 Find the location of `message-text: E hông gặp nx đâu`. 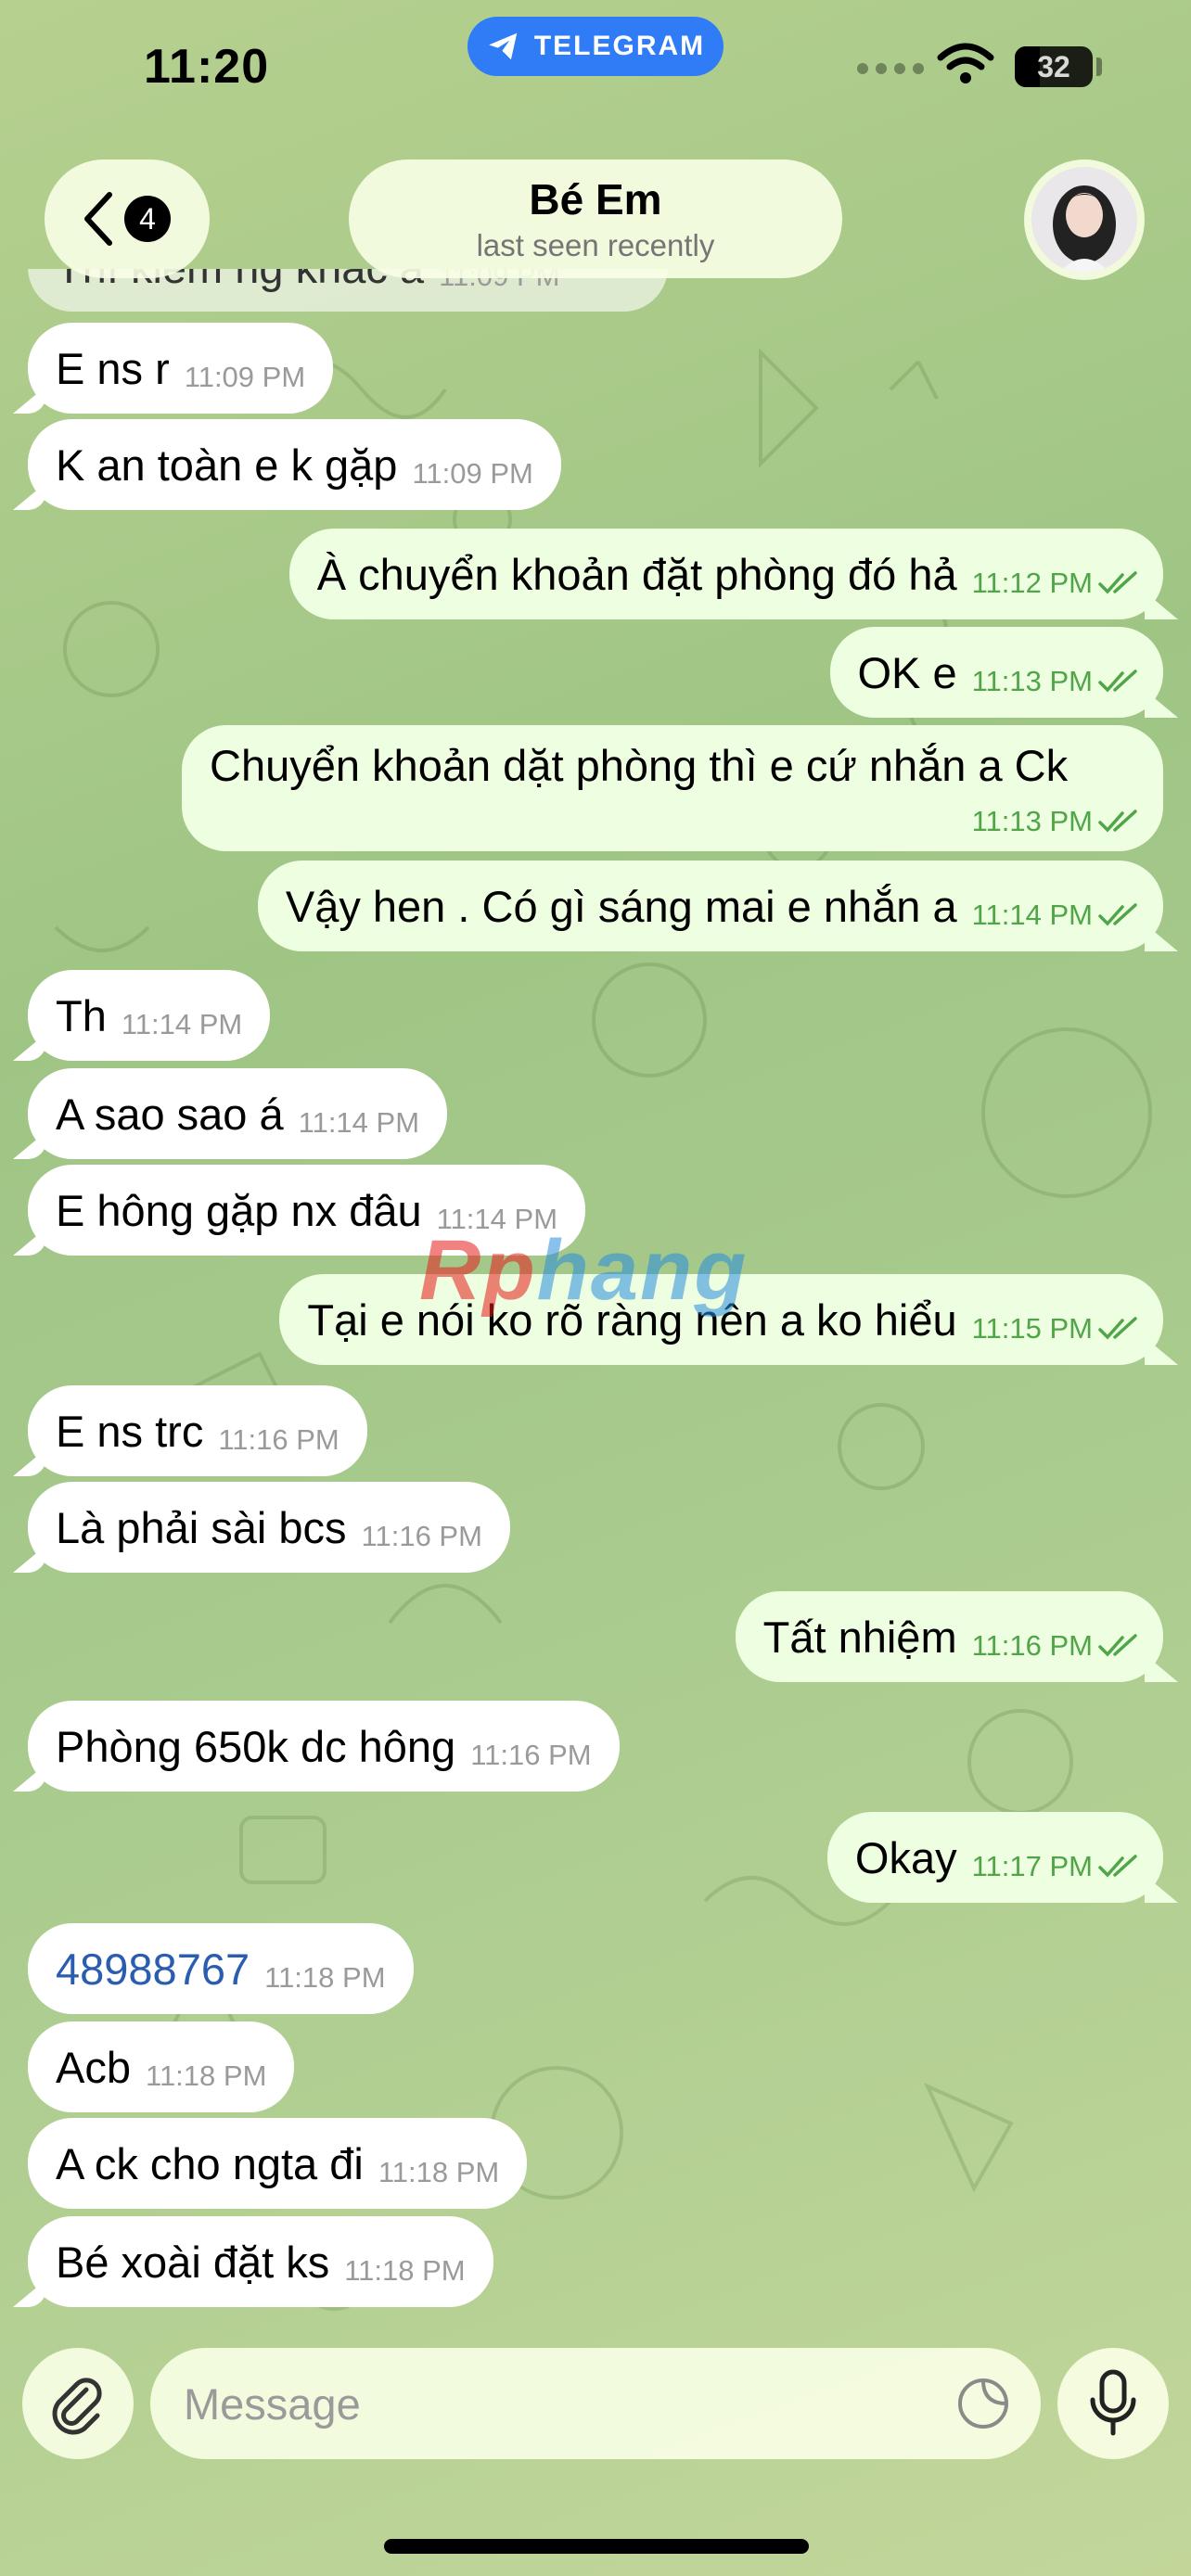

message-text: E hông gặp nx đâu is located at coordinates (239, 1210).